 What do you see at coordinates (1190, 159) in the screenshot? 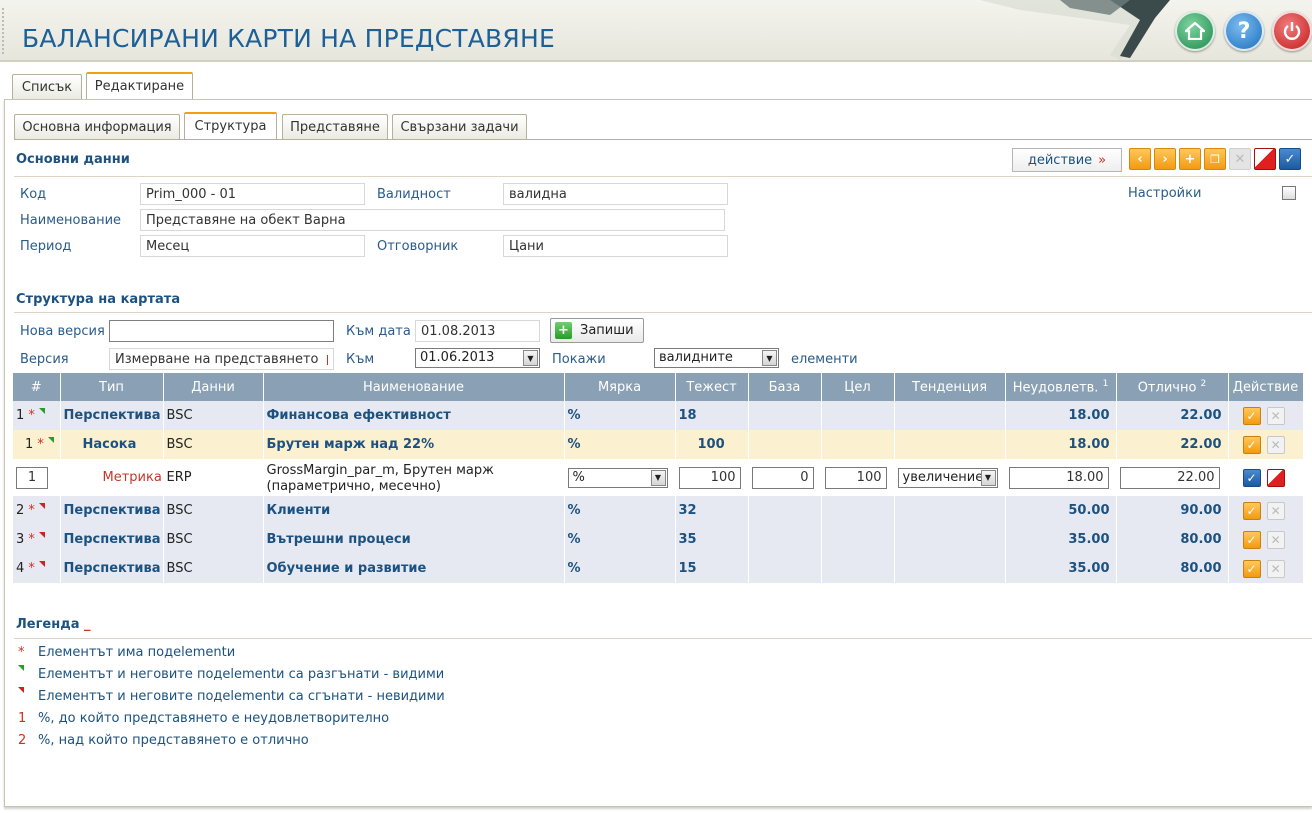
I see `add-button: +` at bounding box center [1190, 159].